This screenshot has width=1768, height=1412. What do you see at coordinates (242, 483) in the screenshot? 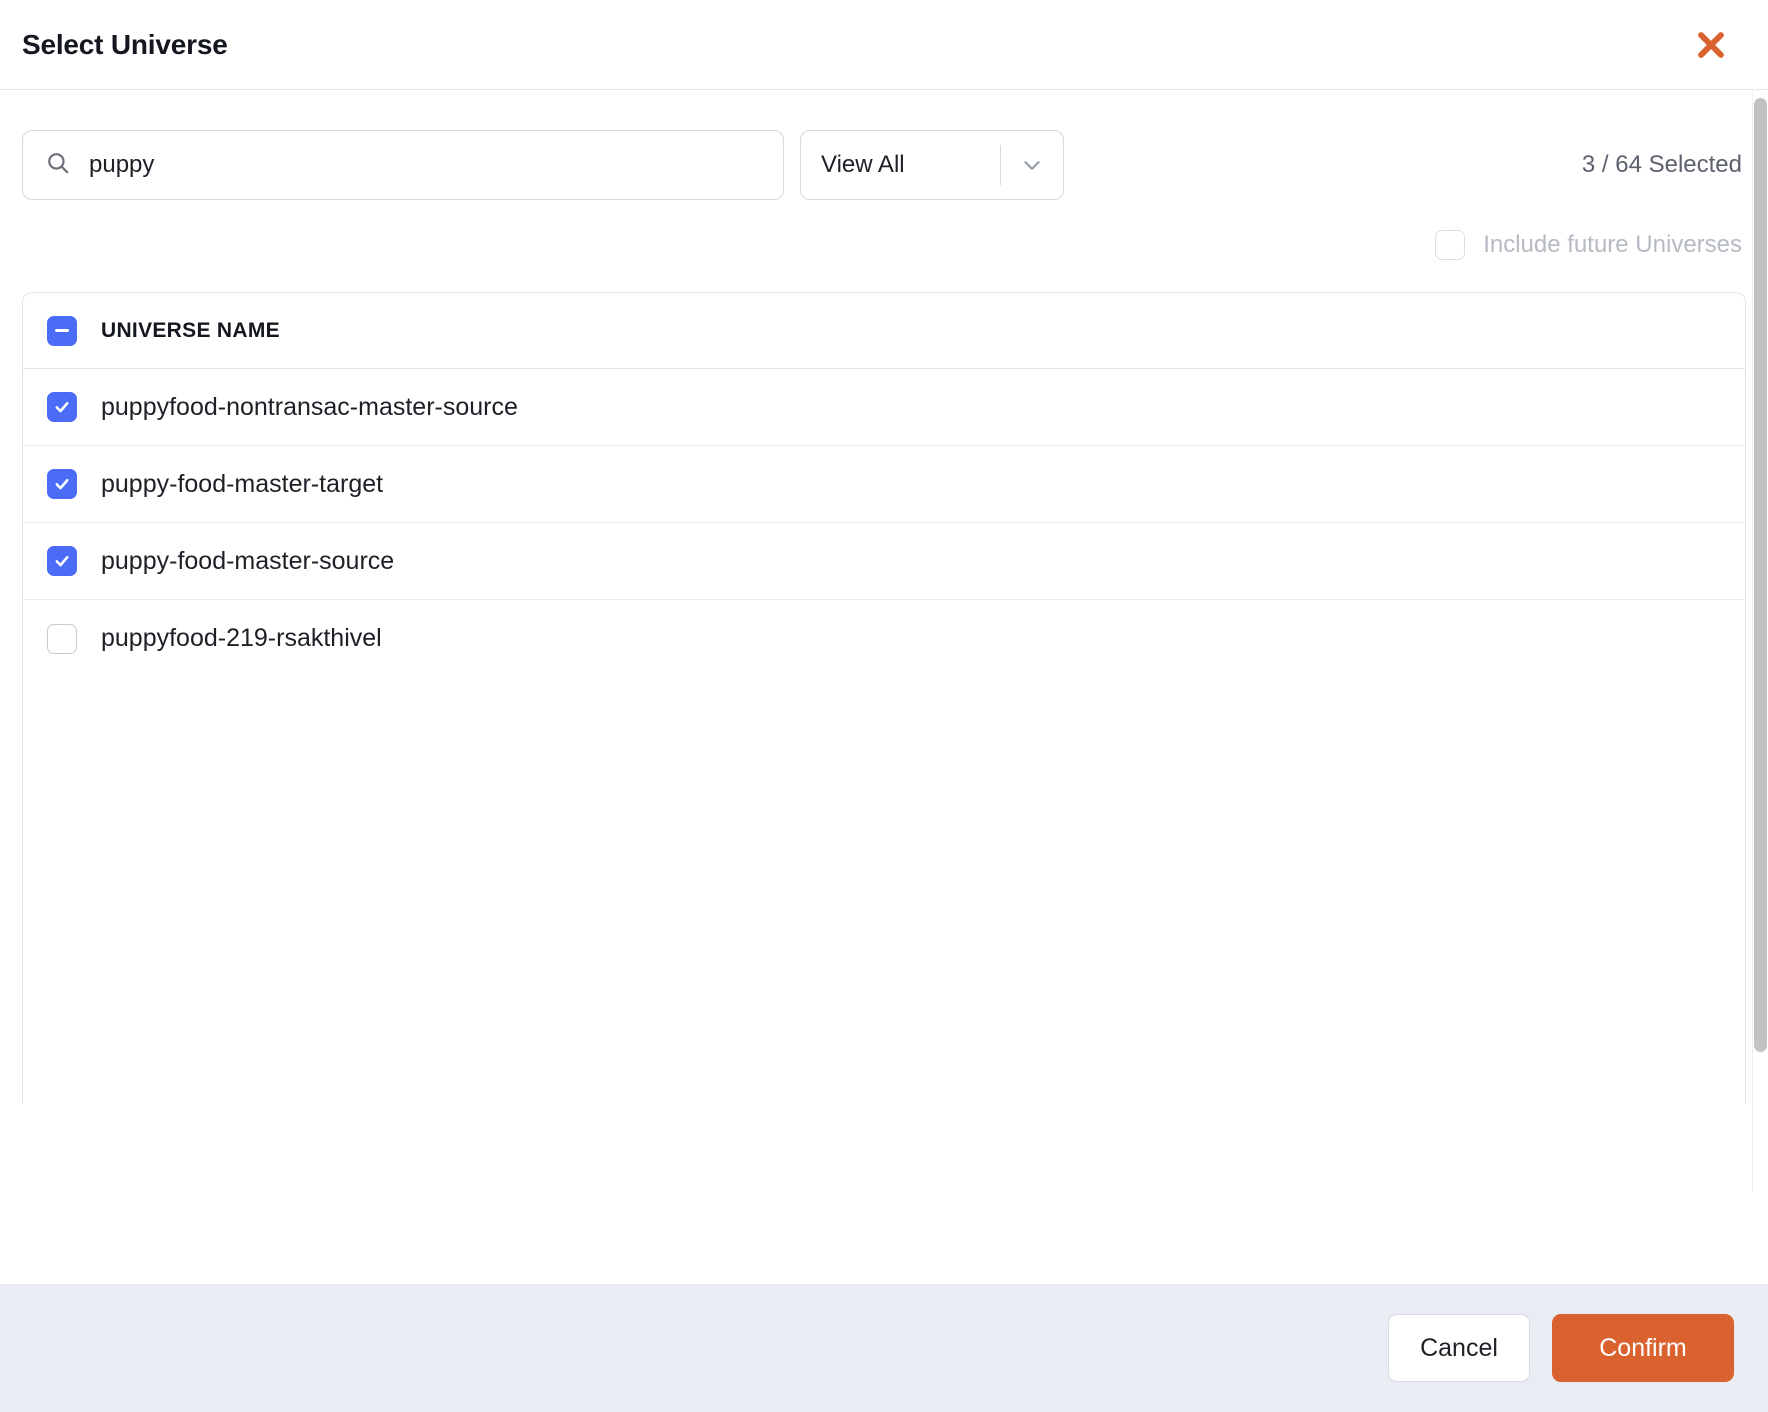
I see `row-label: puppy-food-master-target` at bounding box center [242, 483].